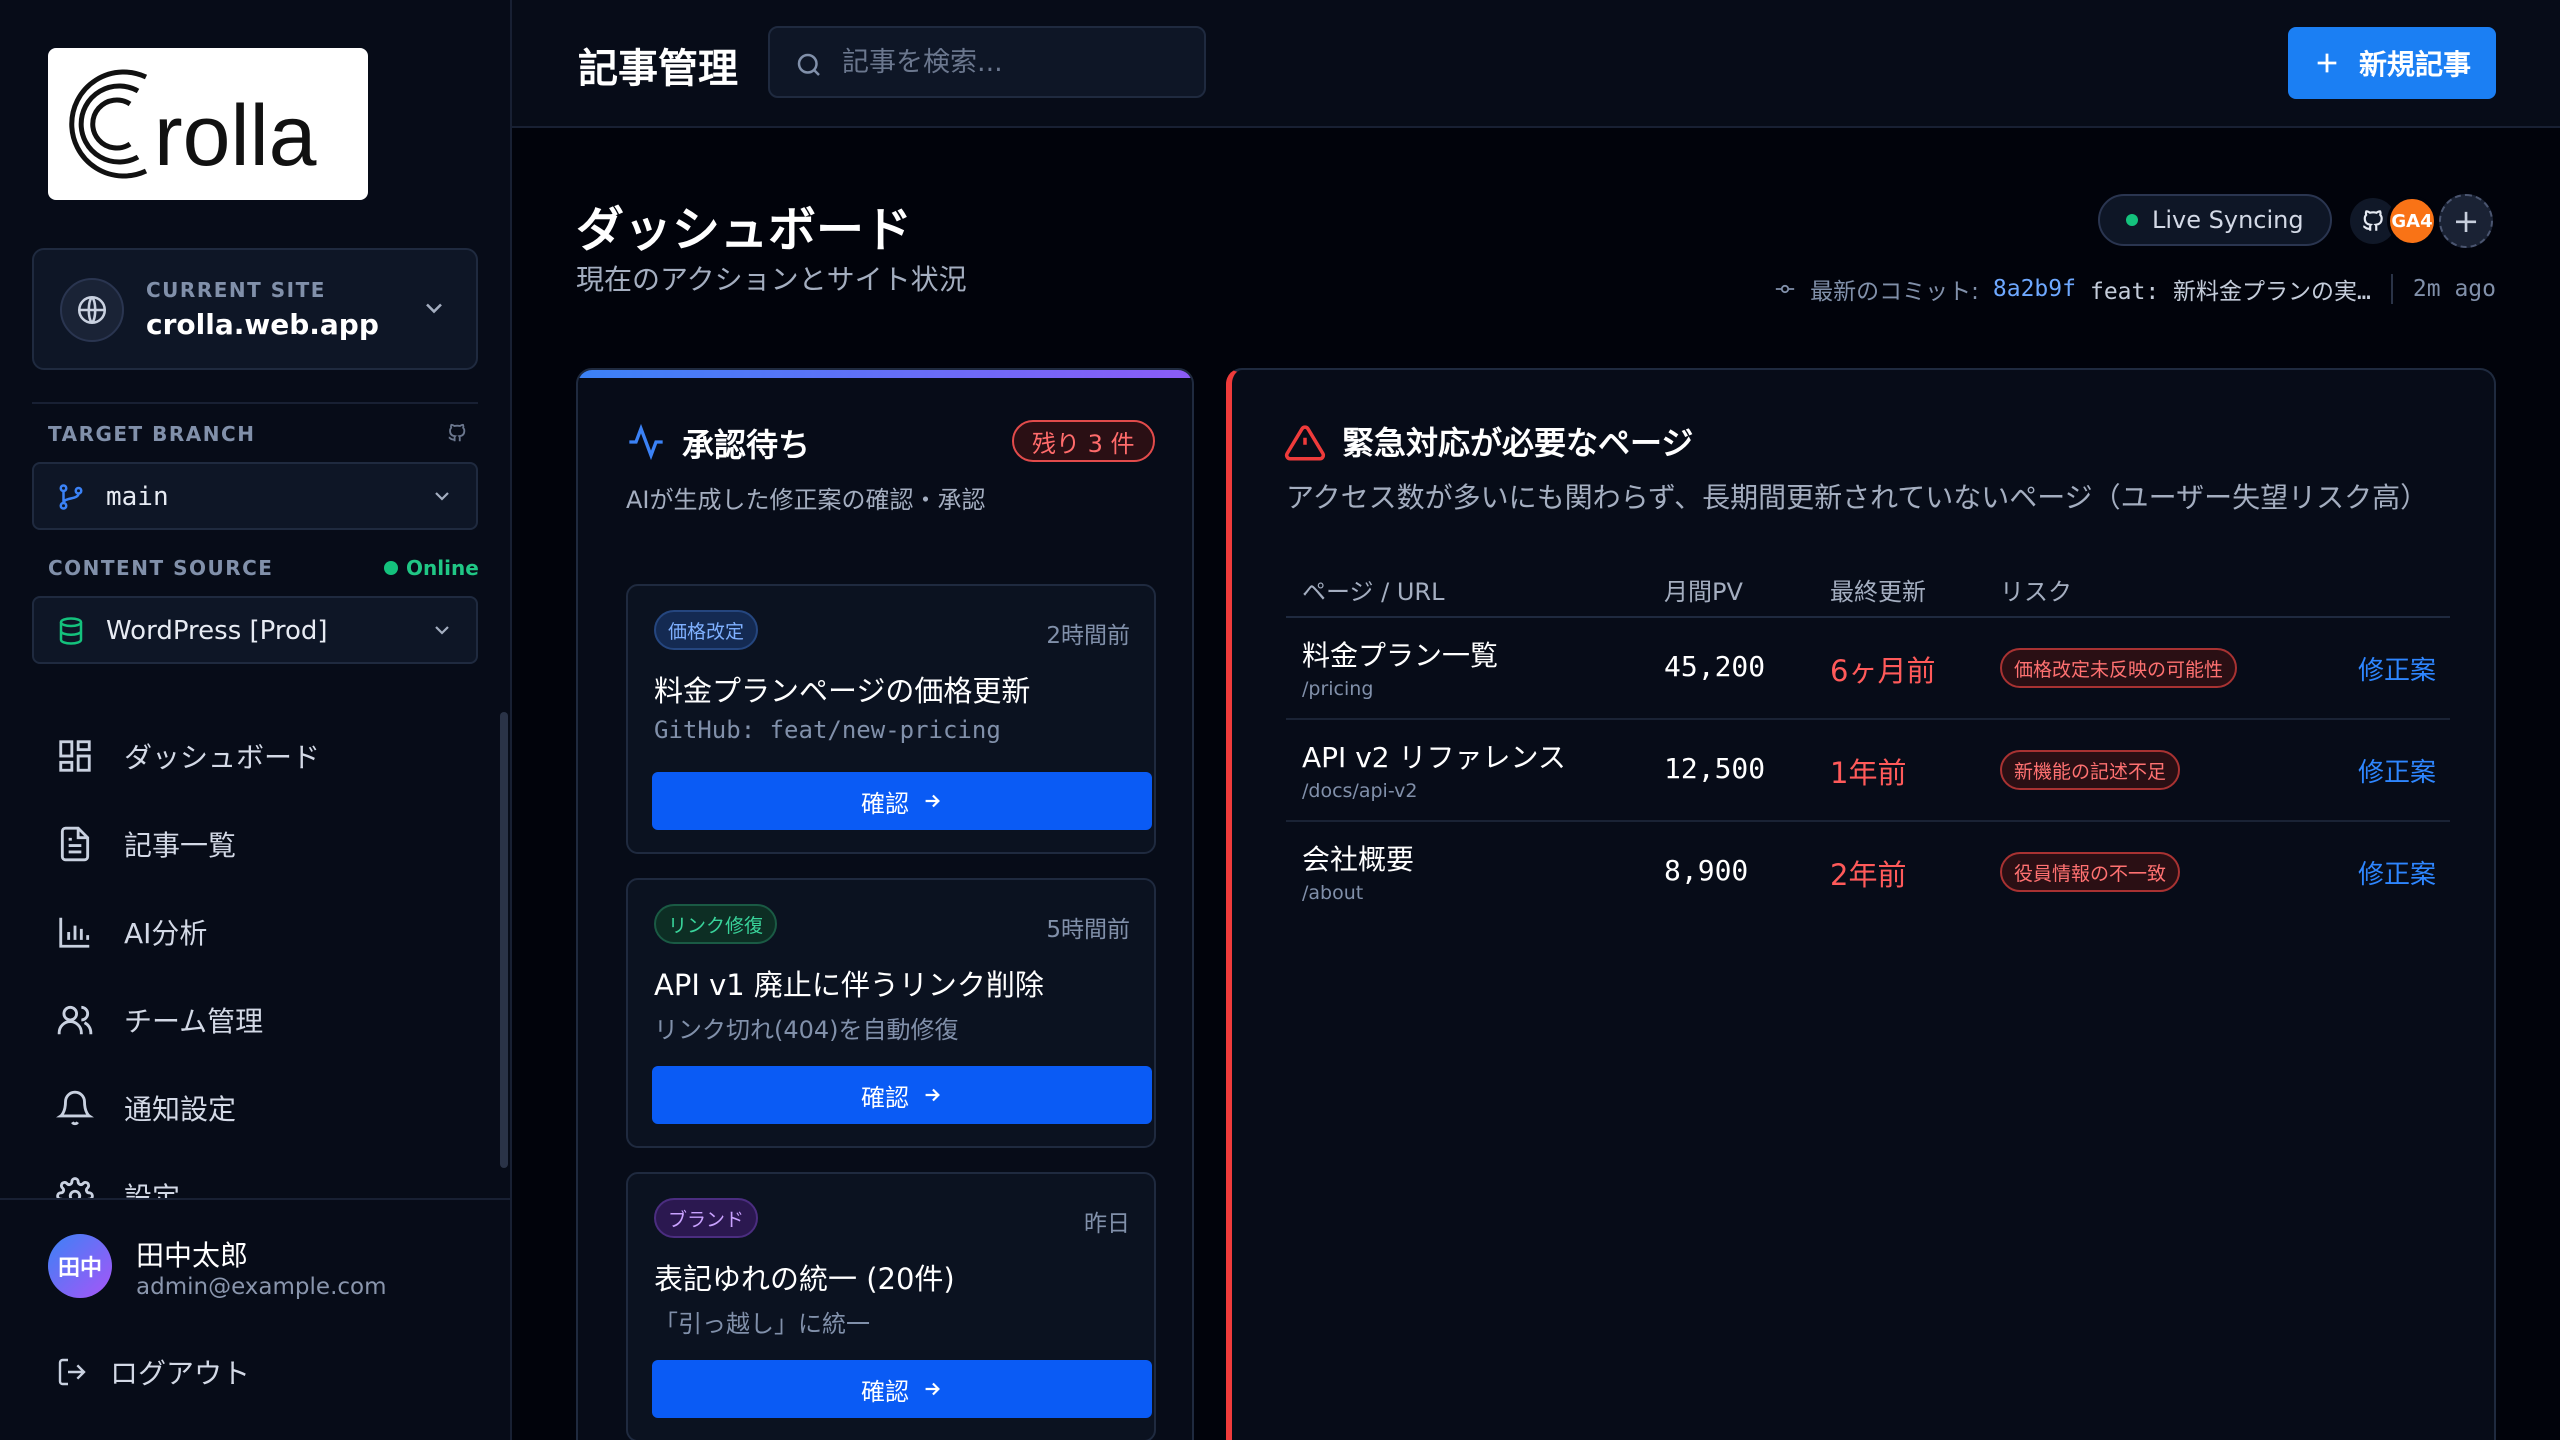 The image size is (2560, 1440). What do you see at coordinates (932, 1095) in the screenshot?
I see `arrow-right-icon` at bounding box center [932, 1095].